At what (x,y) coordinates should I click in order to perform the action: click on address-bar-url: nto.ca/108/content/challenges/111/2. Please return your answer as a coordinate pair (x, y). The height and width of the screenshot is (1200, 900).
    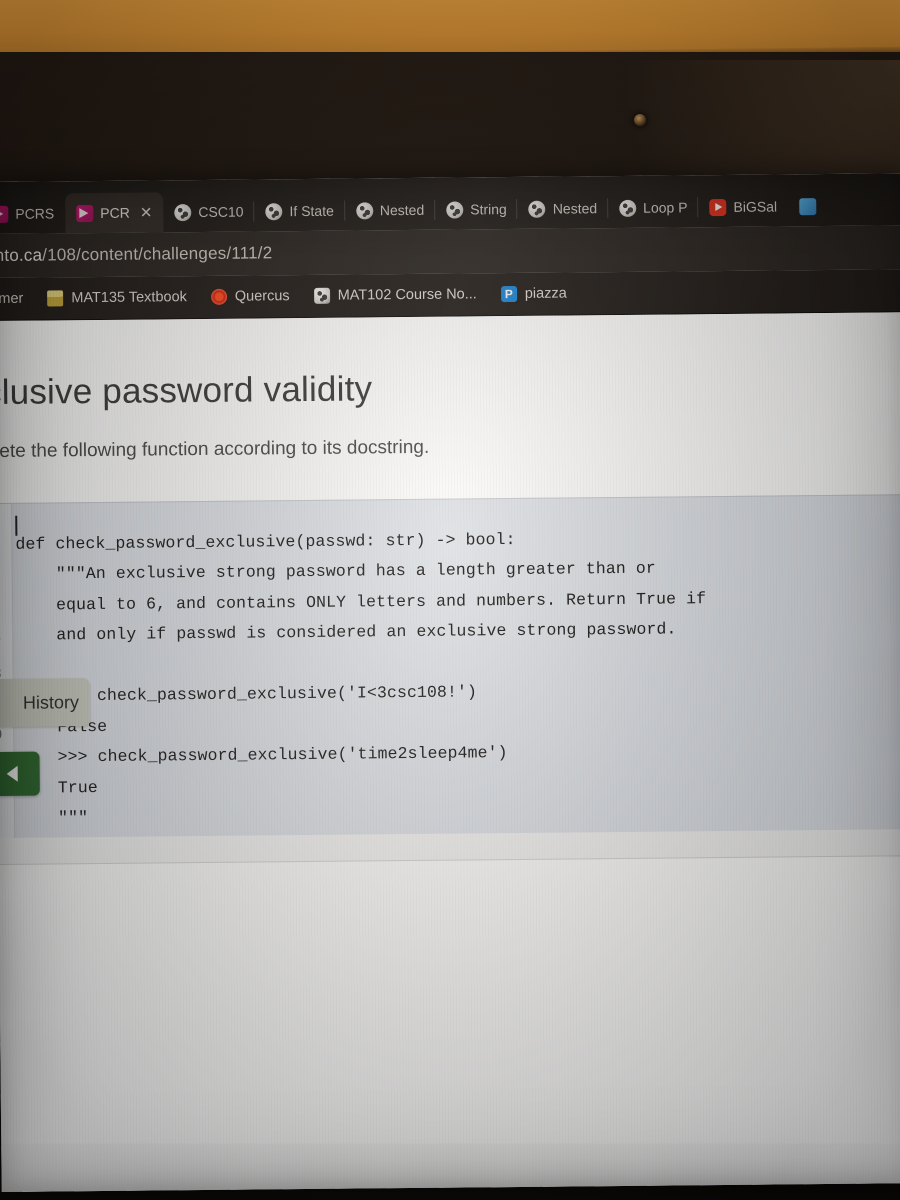
    Looking at the image, I should click on (136, 254).